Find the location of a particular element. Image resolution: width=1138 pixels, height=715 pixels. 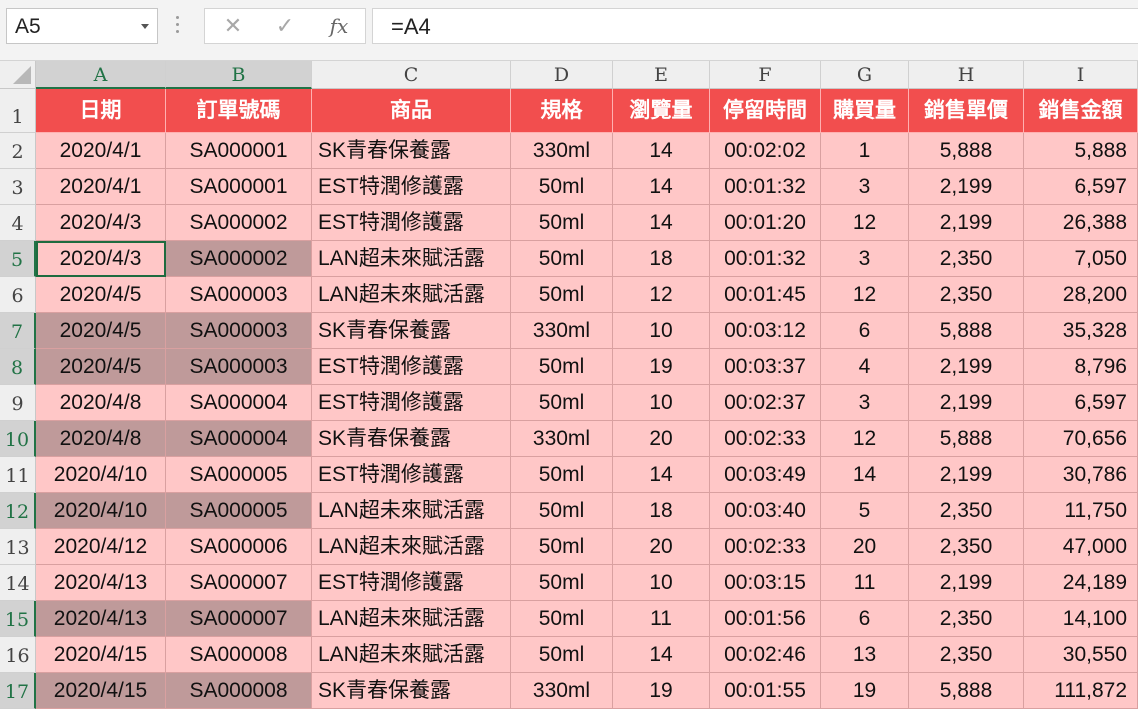

column-header-a: A is located at coordinates (101, 75).